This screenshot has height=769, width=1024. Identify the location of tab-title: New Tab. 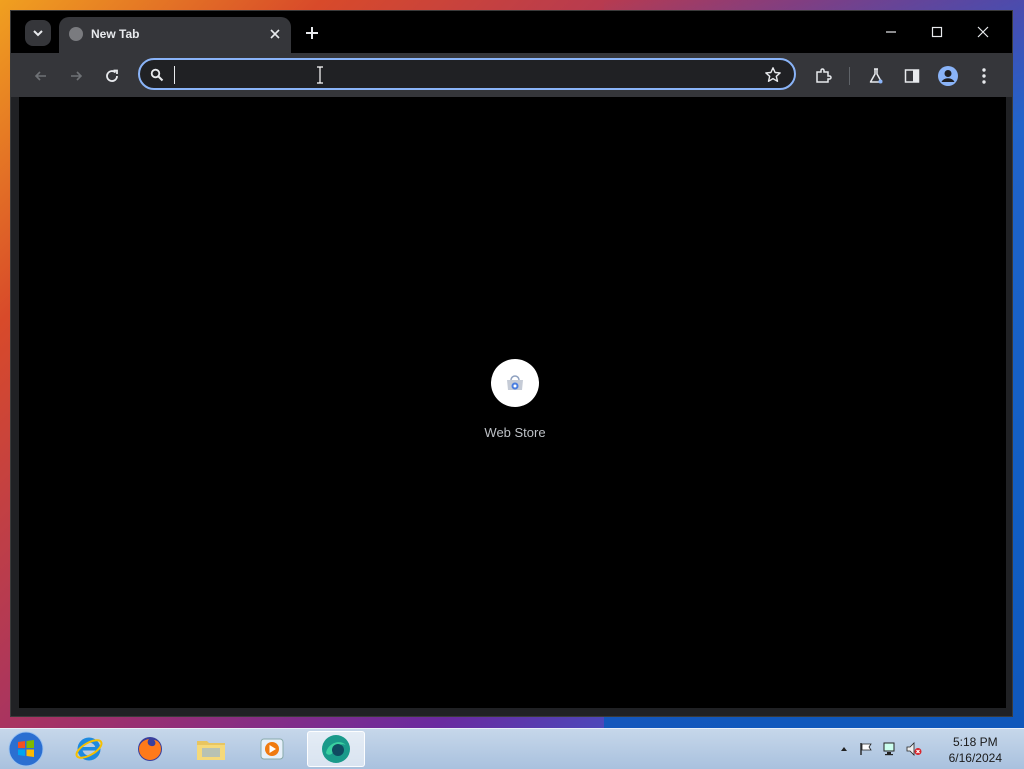
(115, 34).